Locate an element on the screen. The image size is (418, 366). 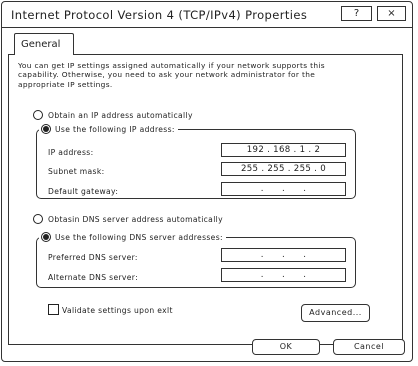
help-button: ? is located at coordinates (356, 13).